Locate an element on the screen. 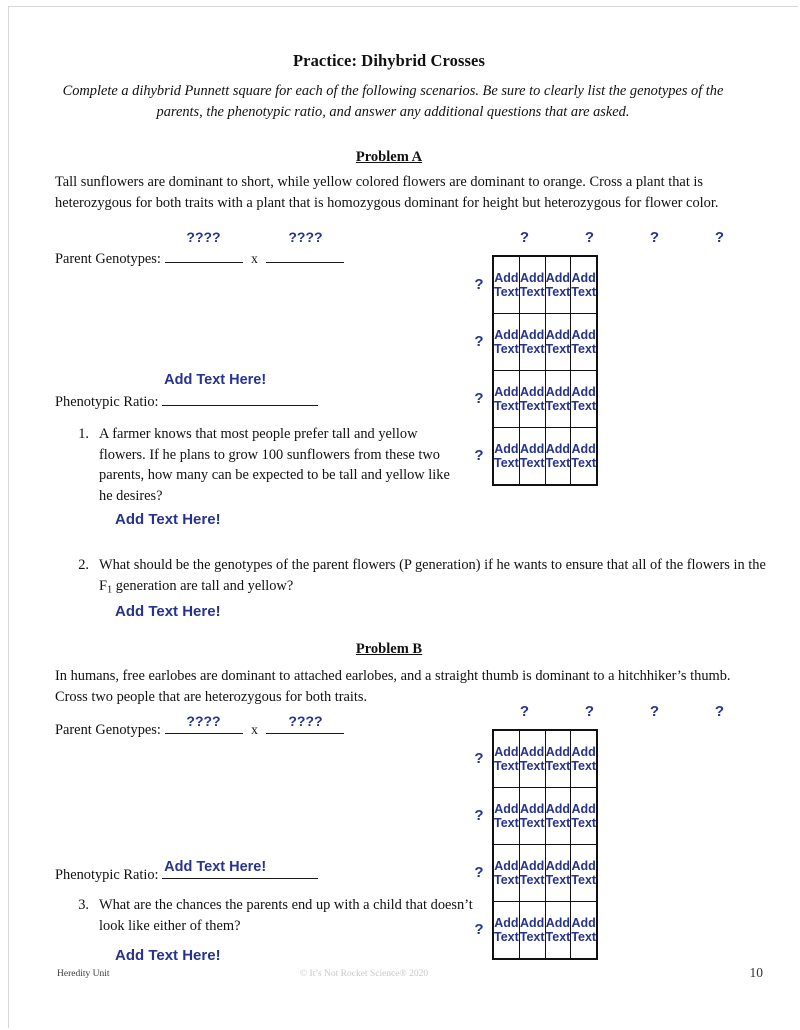 Image resolution: width=800 pixels, height=1030 pixels. problem-b-parent-genotypes-label: Parent Genotypes: is located at coordinates (108, 730).